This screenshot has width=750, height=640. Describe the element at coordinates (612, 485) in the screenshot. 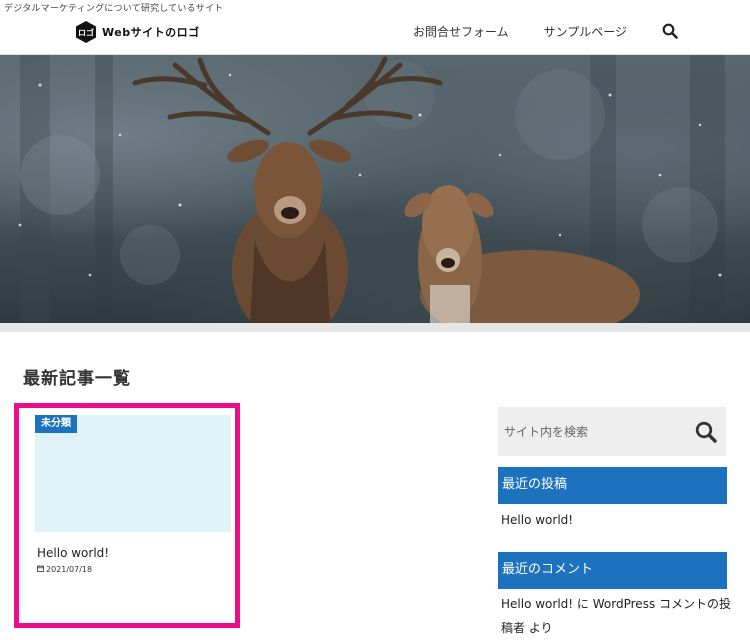

I see `recent-posts-heading: 最近の投稿` at that location.